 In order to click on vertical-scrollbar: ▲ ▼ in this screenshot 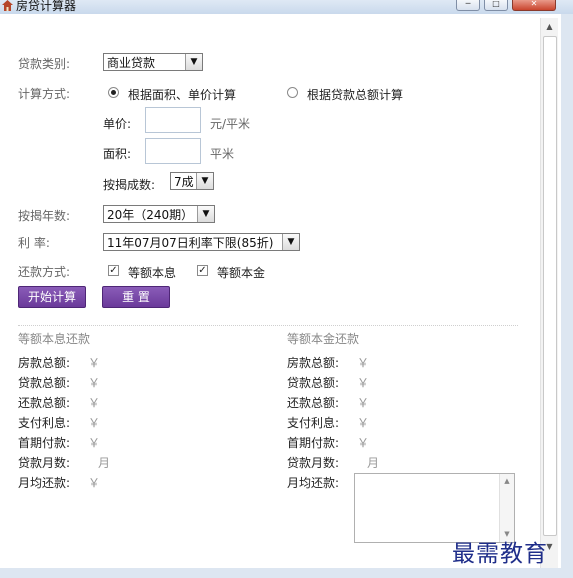, I will do `click(549, 293)`.